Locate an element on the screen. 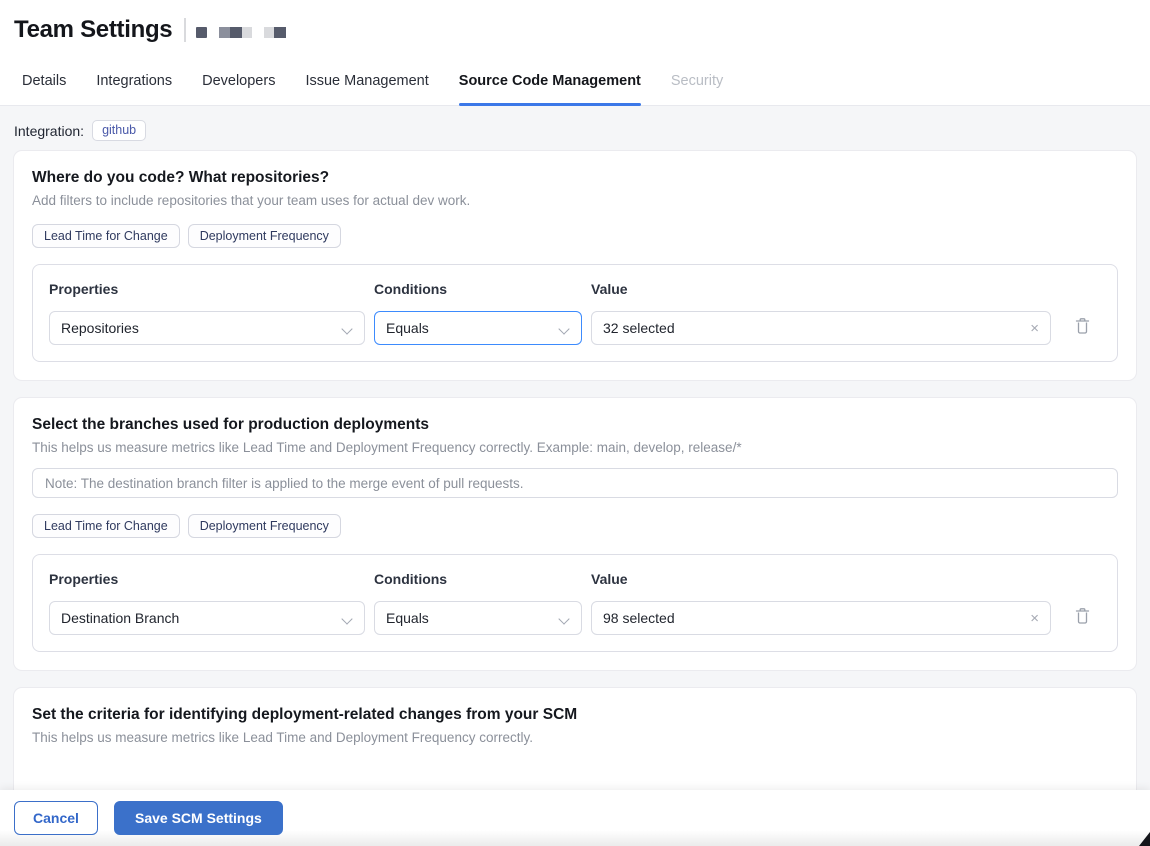 Image resolution: width=1150 pixels, height=846 pixels. value-multiselect: 98 selected × is located at coordinates (821, 618).